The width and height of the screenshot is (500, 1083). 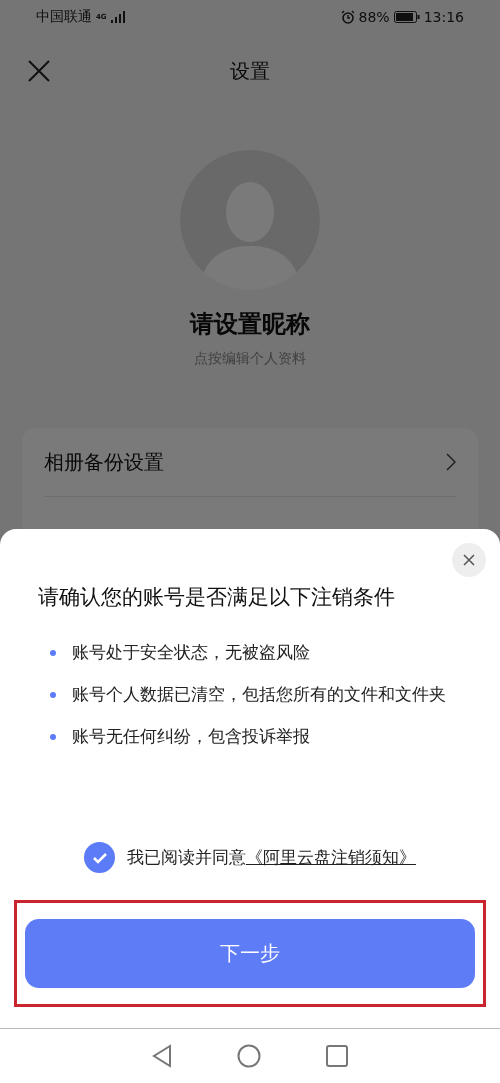 I want to click on signal-icon, so click(x=117, y=17).